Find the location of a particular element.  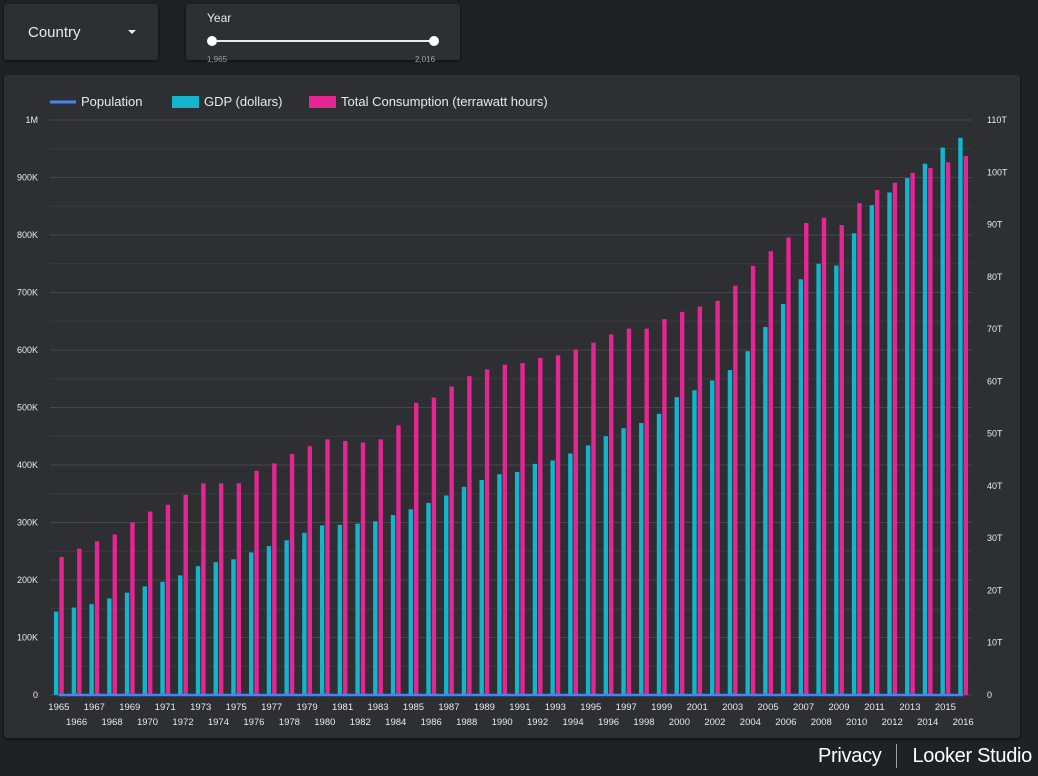

x-tick-label: 1997 is located at coordinates (626, 707).